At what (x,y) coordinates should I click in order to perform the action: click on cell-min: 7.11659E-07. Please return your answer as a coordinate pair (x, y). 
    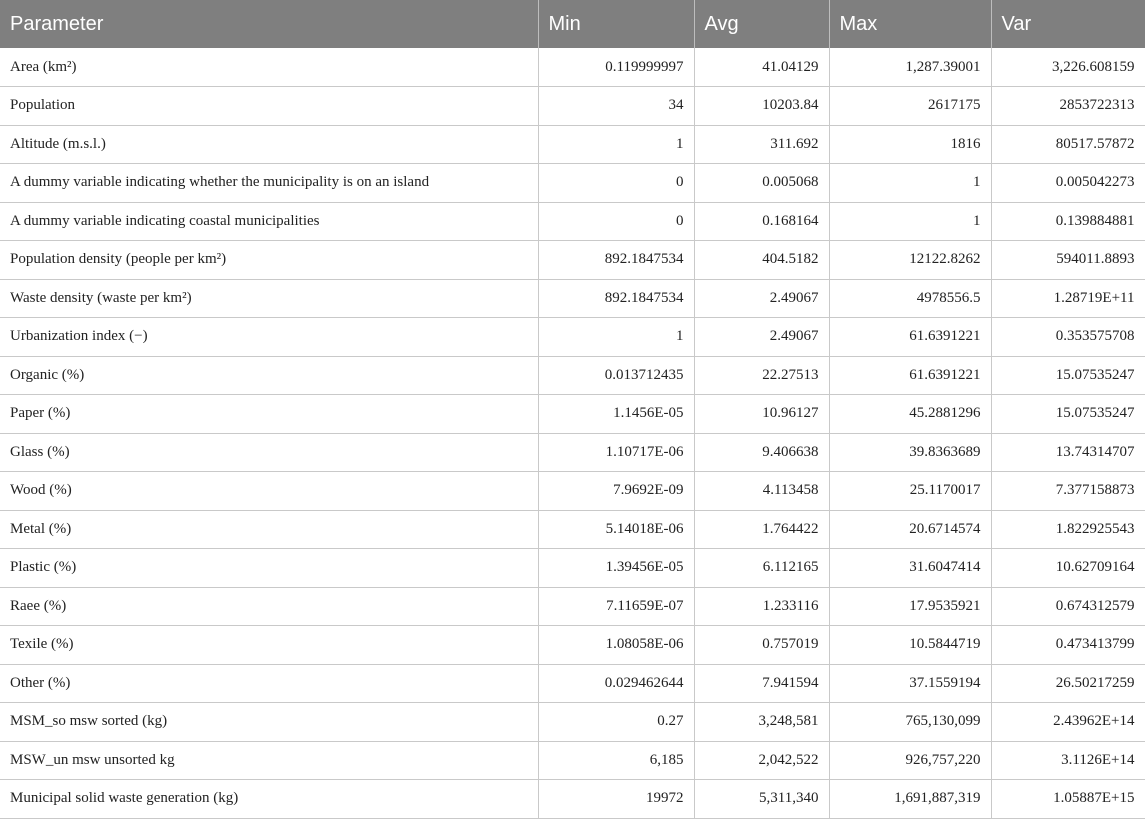
    Looking at the image, I should click on (615, 606).